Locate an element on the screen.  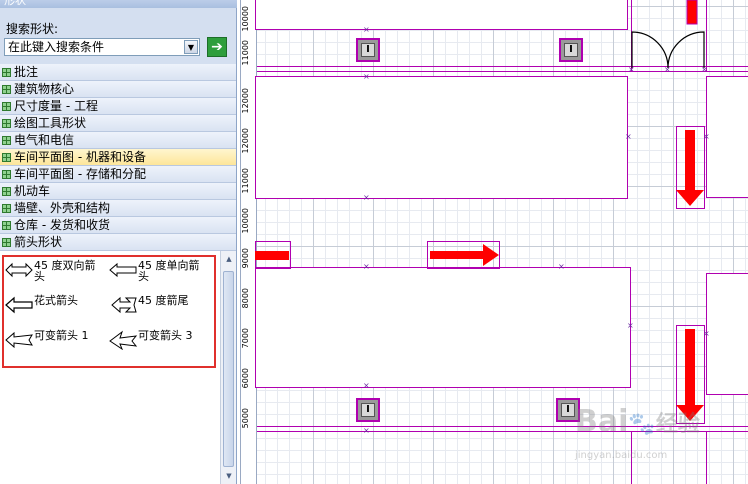
shape-single-arrow: 45 度单向箭头 is located at coordinates (159, 275).